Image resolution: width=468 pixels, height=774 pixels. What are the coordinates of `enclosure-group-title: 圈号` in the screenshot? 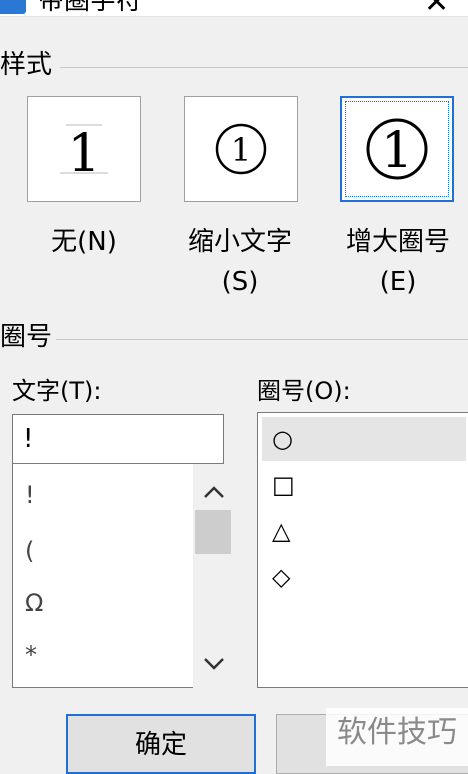 It's located at (28, 337).